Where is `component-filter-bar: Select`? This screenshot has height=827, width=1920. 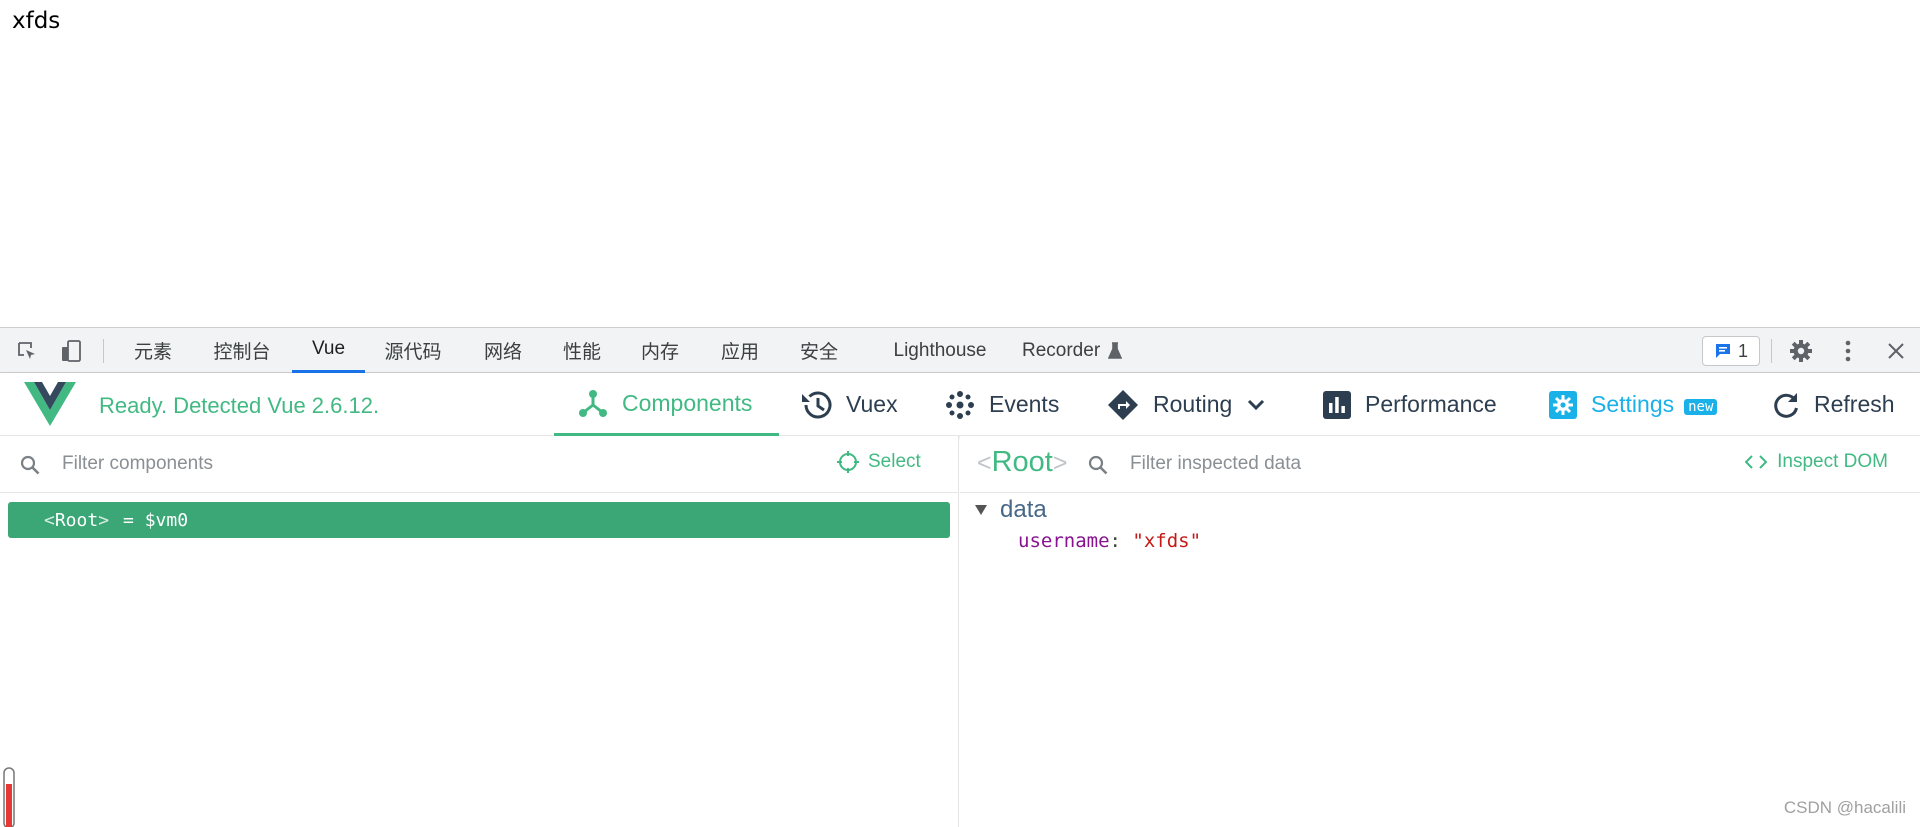 component-filter-bar: Select is located at coordinates (479, 464).